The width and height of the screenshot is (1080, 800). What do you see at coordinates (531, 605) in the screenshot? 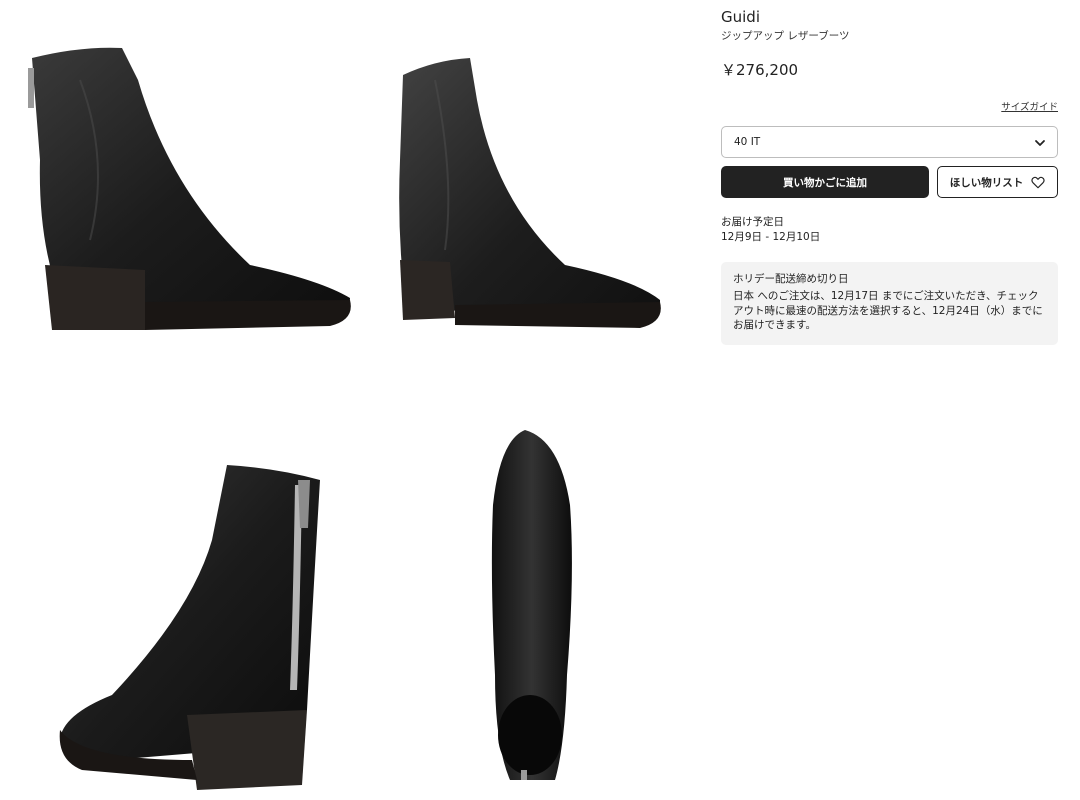
I see `boot-top-view-illustration` at bounding box center [531, 605].